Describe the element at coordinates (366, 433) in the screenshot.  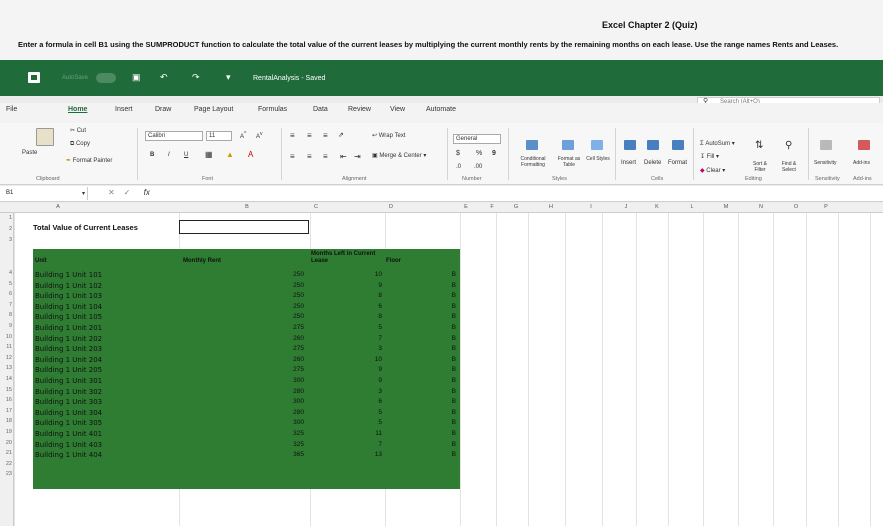
I see `months-cell: 11` at that location.